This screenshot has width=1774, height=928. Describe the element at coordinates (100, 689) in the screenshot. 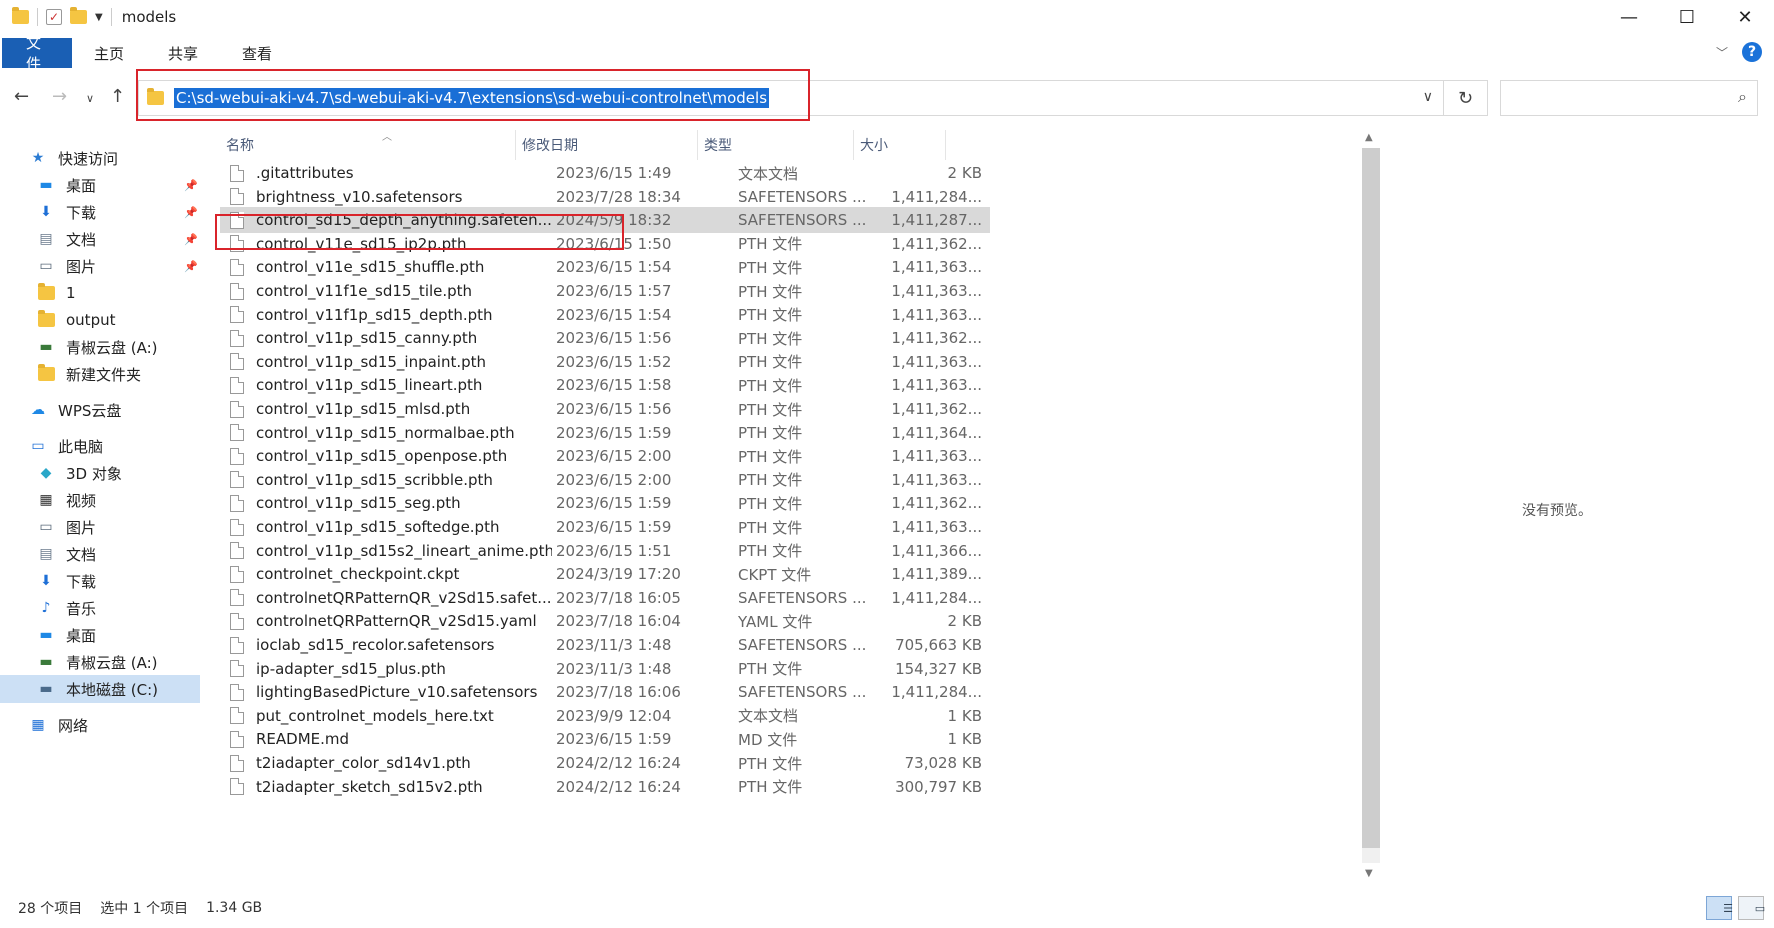

I see `sidebar-item: ▬ 本地磁盘 (C:)` at that location.